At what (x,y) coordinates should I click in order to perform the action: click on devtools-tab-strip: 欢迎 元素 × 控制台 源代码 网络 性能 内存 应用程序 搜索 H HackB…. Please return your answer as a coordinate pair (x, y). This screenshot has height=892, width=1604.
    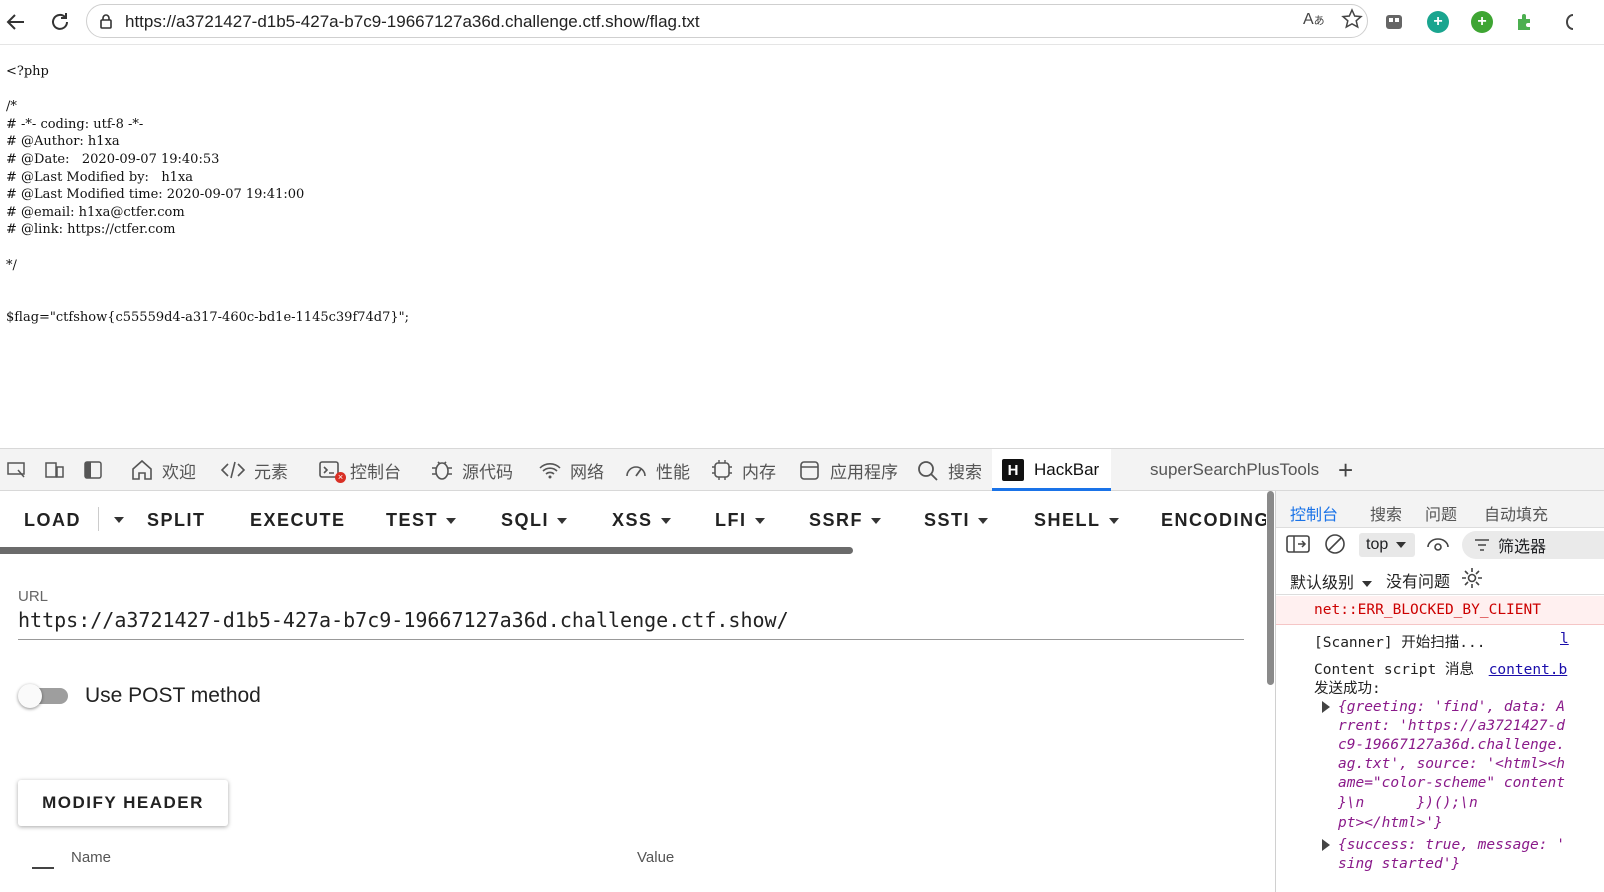
    Looking at the image, I should click on (802, 469).